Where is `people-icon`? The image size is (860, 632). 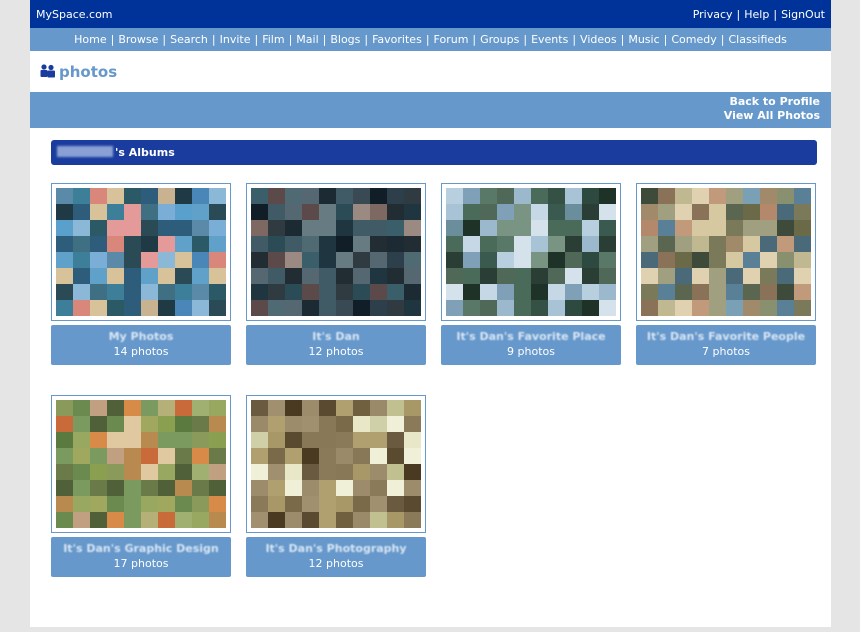
people-icon is located at coordinates (47, 71).